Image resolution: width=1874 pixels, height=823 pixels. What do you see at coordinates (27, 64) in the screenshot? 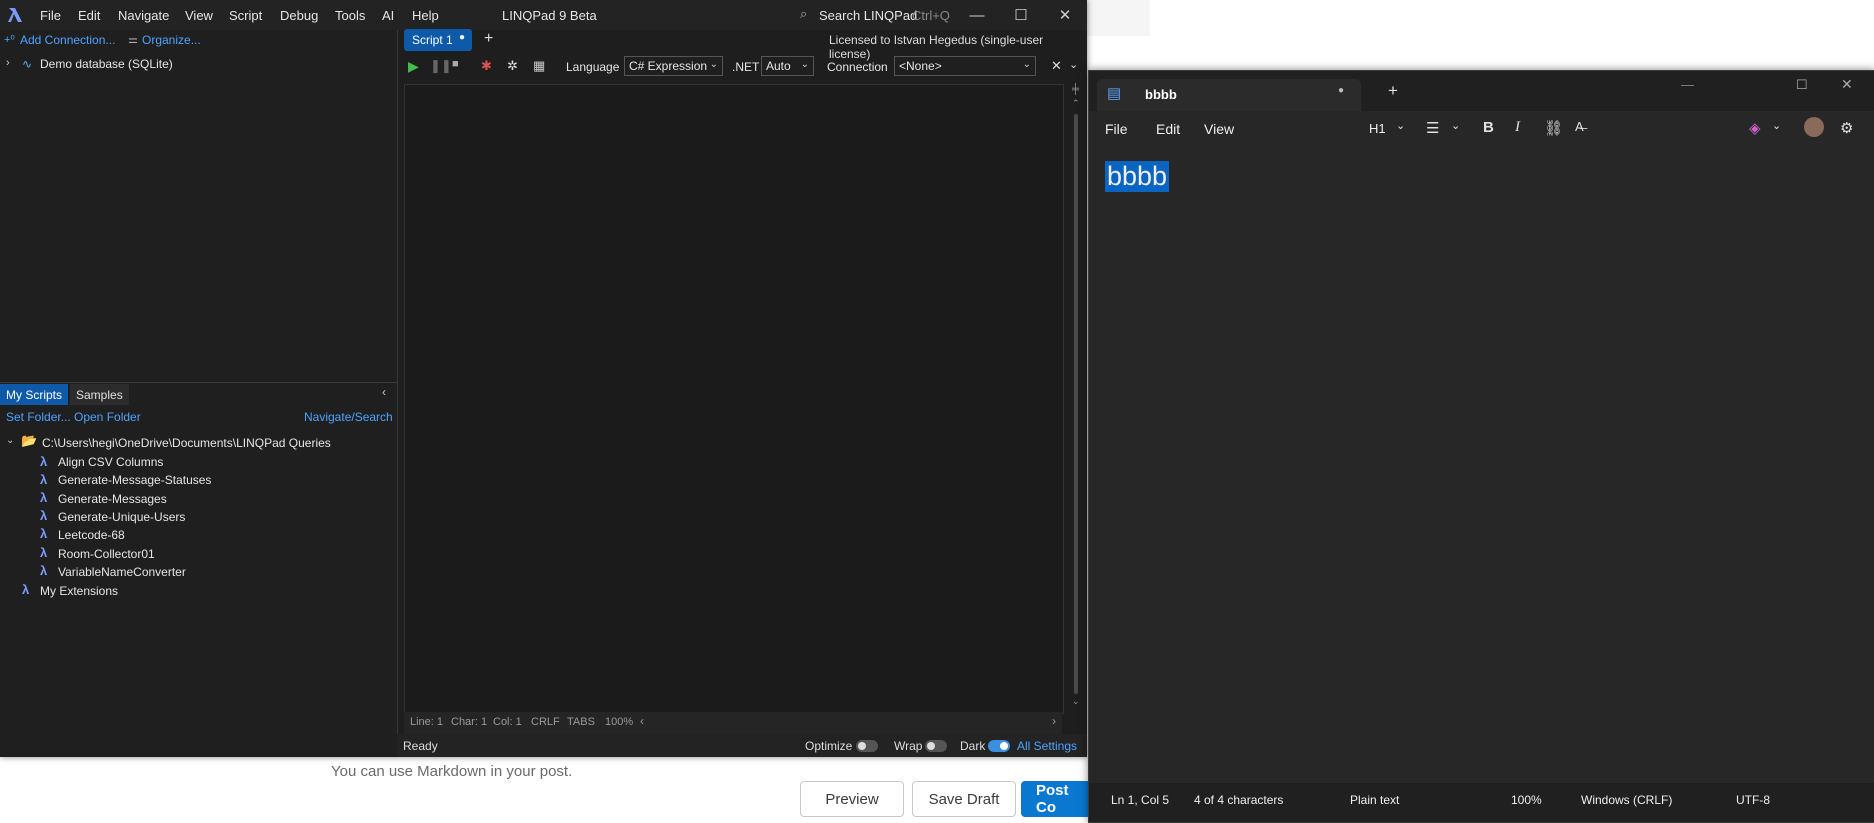
I see `database-icon: ∿` at bounding box center [27, 64].